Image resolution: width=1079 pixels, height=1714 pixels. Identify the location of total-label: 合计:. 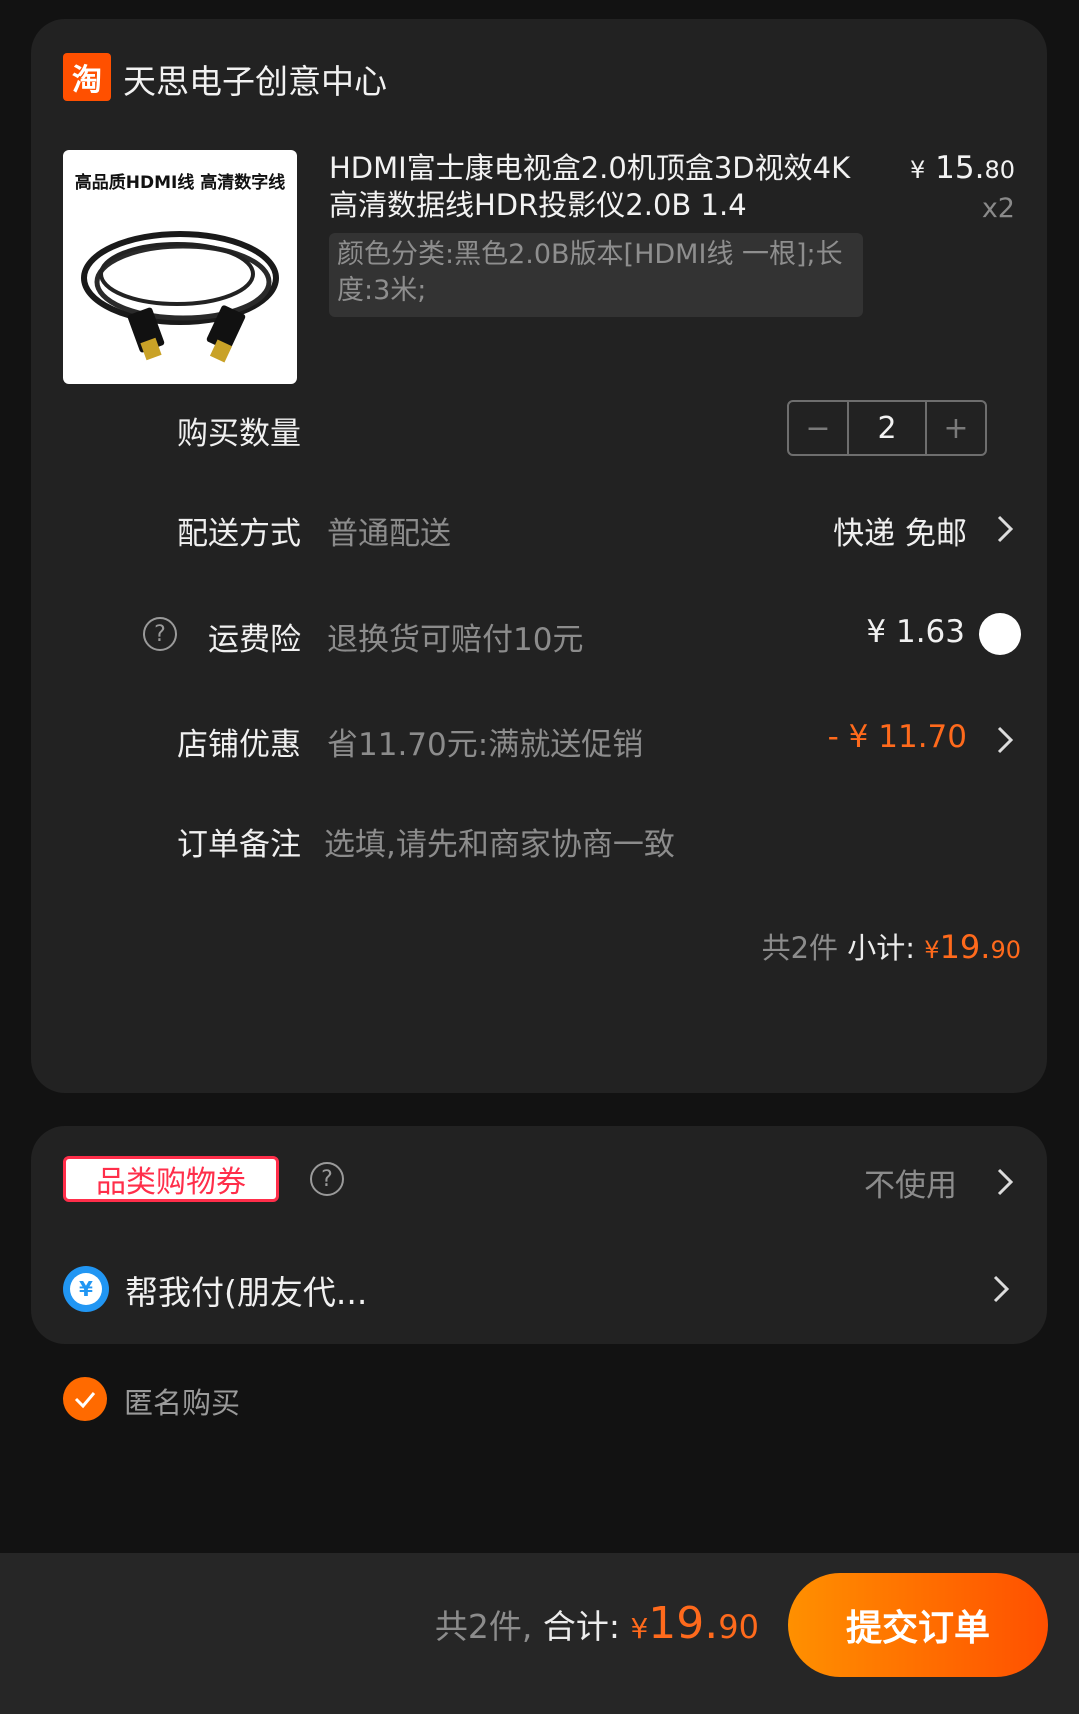
(581, 1626).